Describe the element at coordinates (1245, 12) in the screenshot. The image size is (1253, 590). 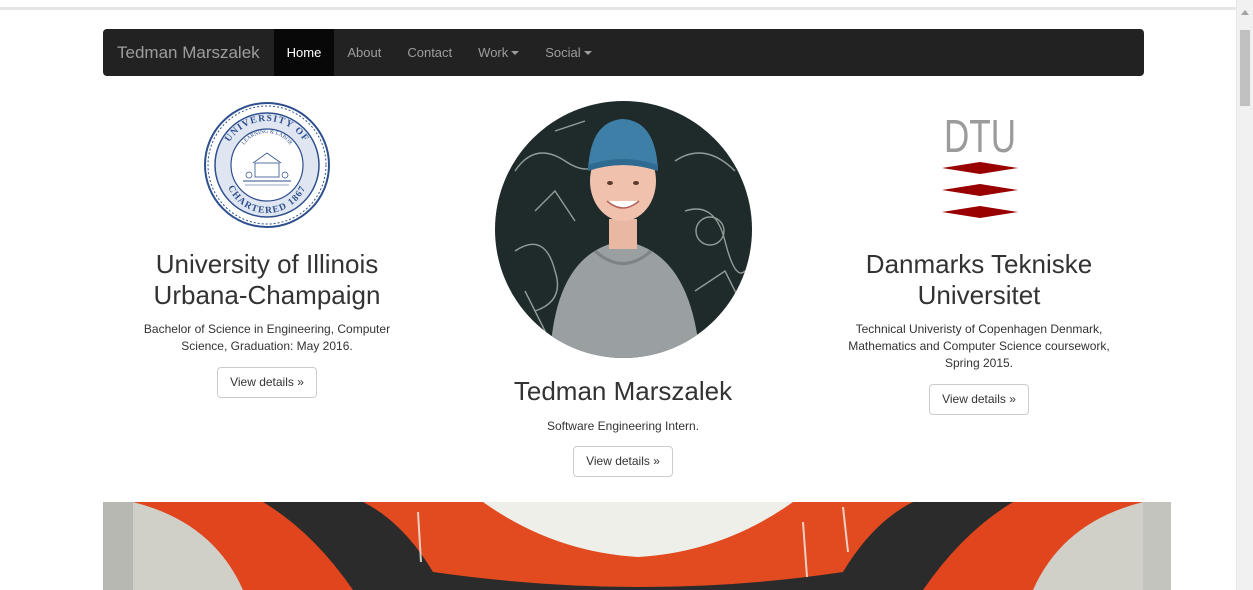
I see `scroll-up-arrow-icon` at that location.